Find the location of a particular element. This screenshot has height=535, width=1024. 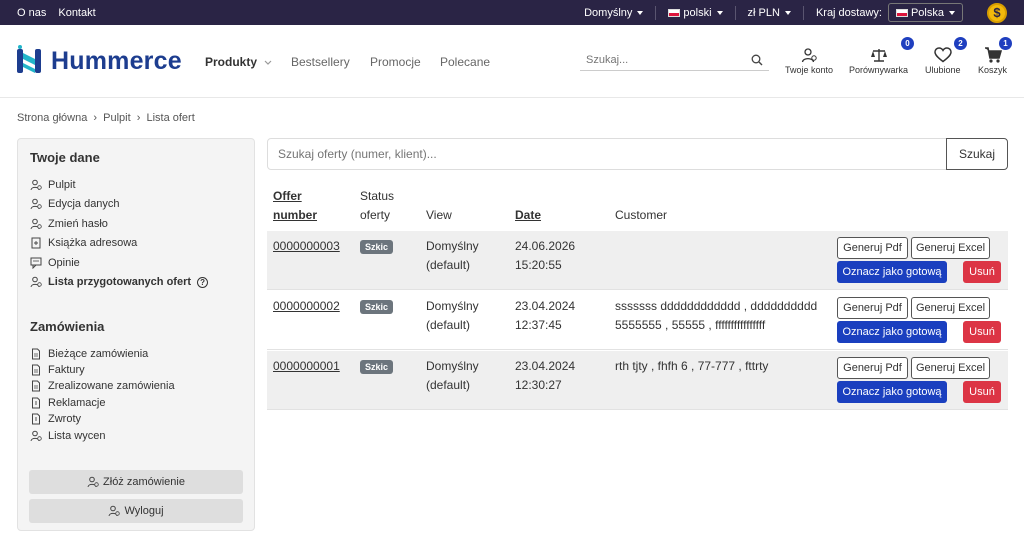

sidebar-item-change-password: Zmień hasło is located at coordinates (69, 224).